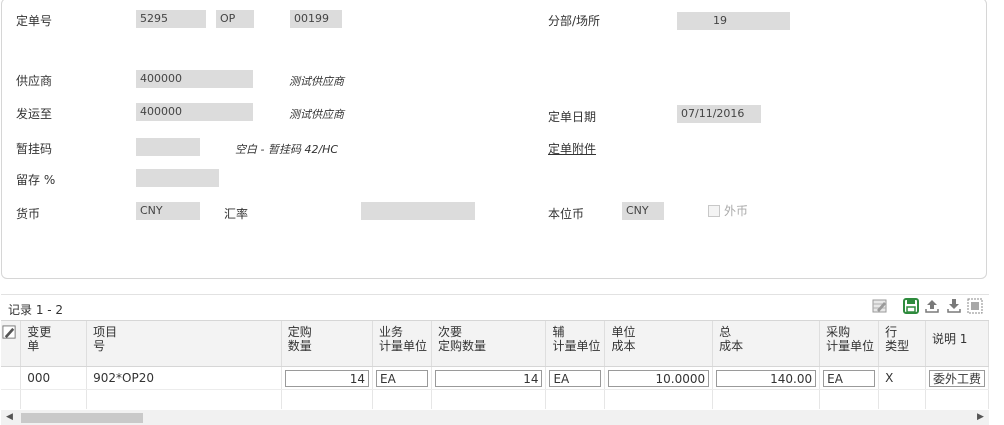 The image size is (1004, 425). I want to click on cell-description: 委外工费, so click(956, 378).